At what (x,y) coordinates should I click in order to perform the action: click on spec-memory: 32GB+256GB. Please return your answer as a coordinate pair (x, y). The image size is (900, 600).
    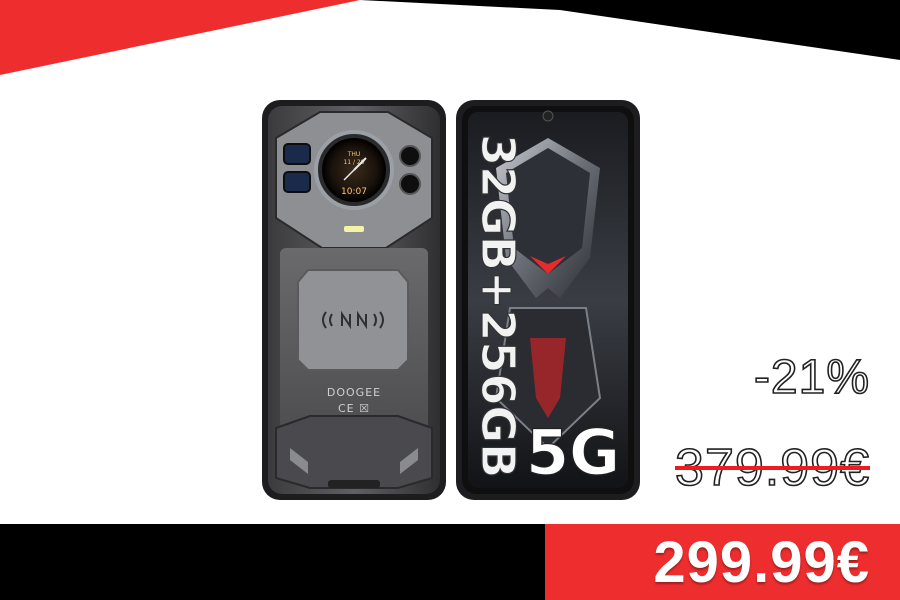
    Looking at the image, I should click on (498, 306).